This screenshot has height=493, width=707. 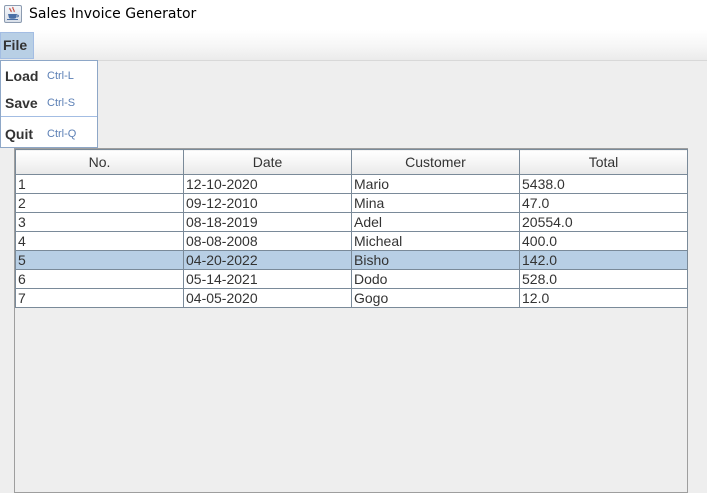 What do you see at coordinates (99, 260) in the screenshot?
I see `cell-no: 5` at bounding box center [99, 260].